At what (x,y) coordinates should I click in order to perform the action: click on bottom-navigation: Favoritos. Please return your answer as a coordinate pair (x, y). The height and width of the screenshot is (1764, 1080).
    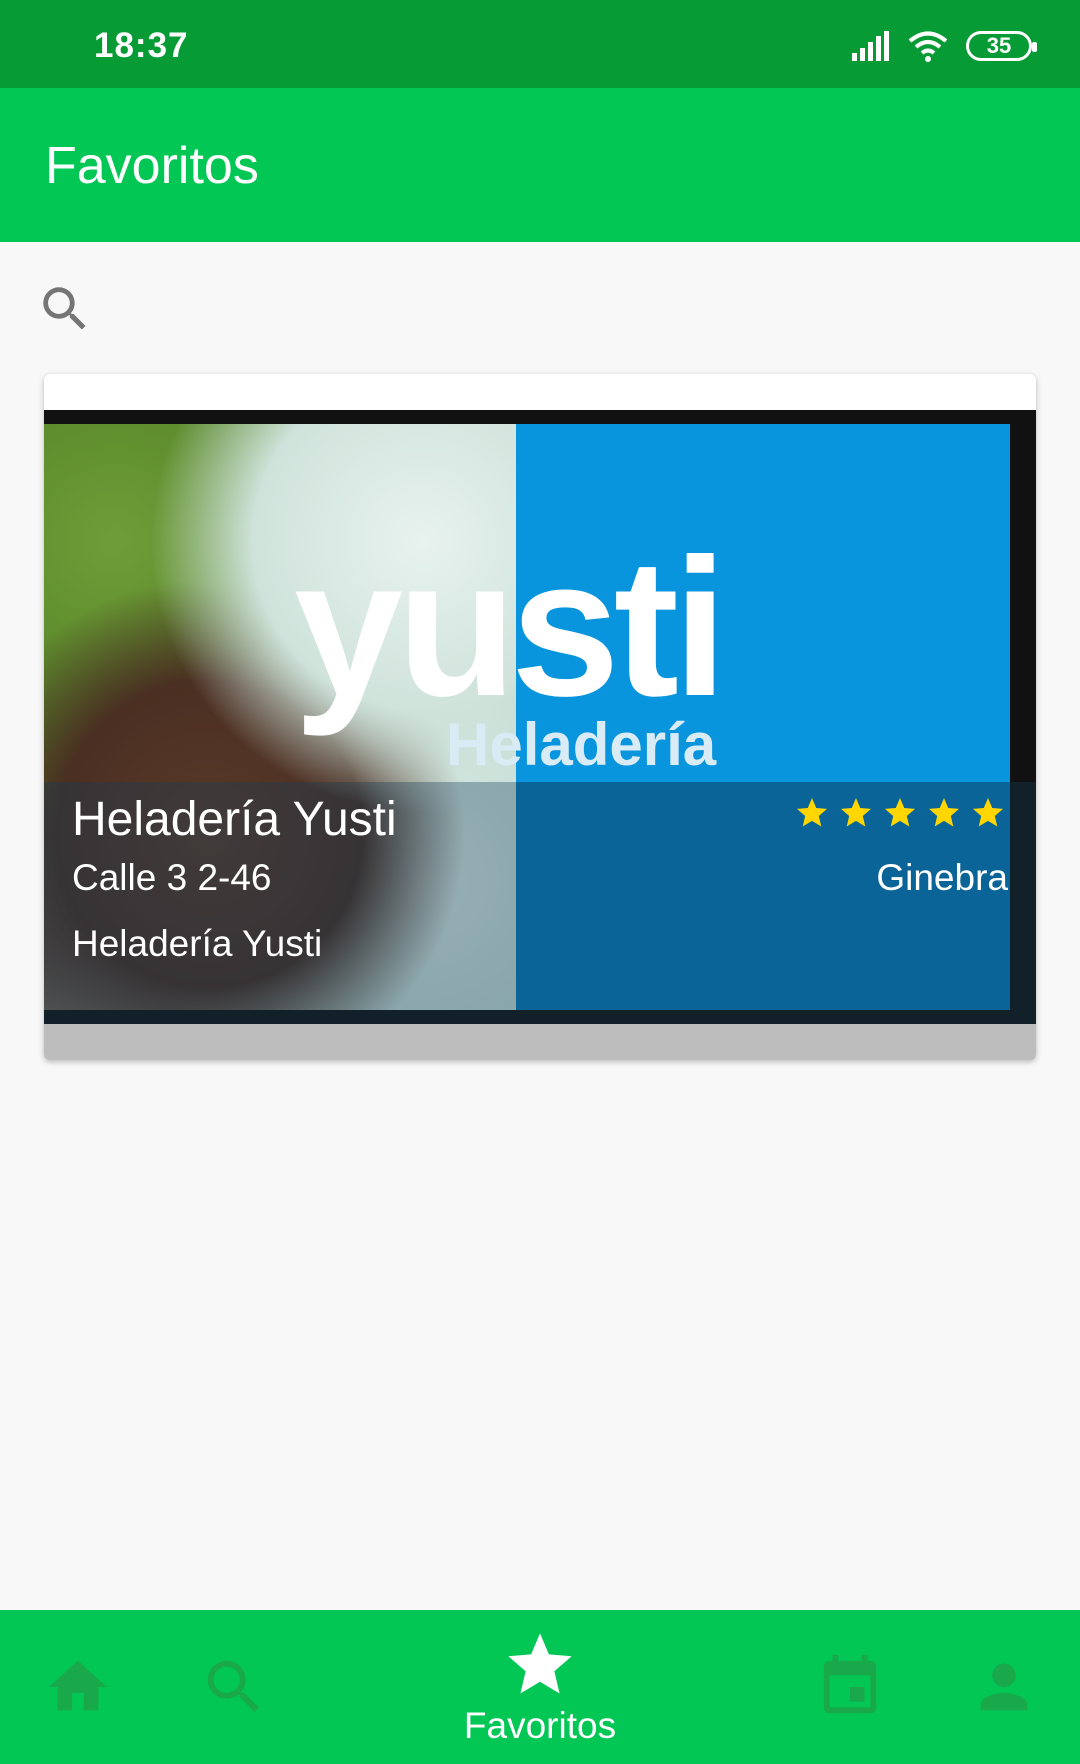
    Looking at the image, I should click on (540, 1687).